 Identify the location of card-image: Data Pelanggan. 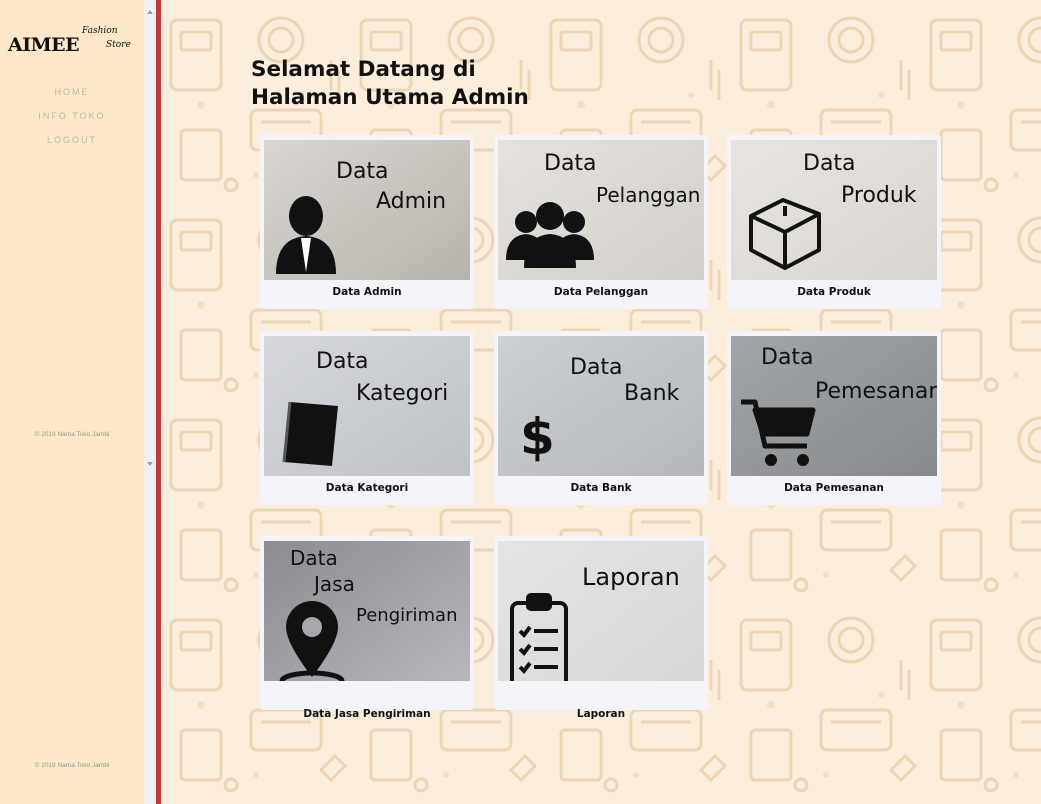
(601, 210).